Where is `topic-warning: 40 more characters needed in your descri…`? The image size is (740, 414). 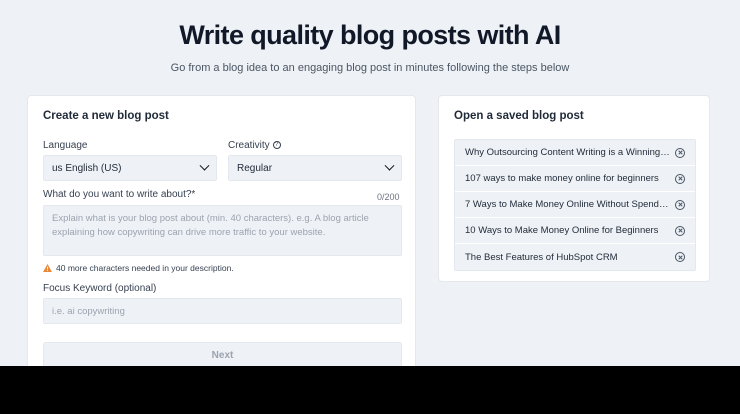 topic-warning: 40 more characters needed in your descri… is located at coordinates (138, 268).